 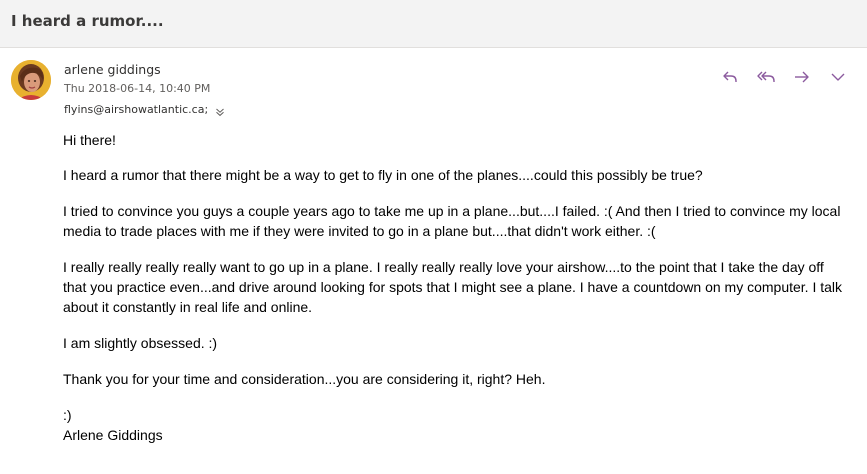 I want to click on avatar-photo-icon, so click(x=31, y=80).